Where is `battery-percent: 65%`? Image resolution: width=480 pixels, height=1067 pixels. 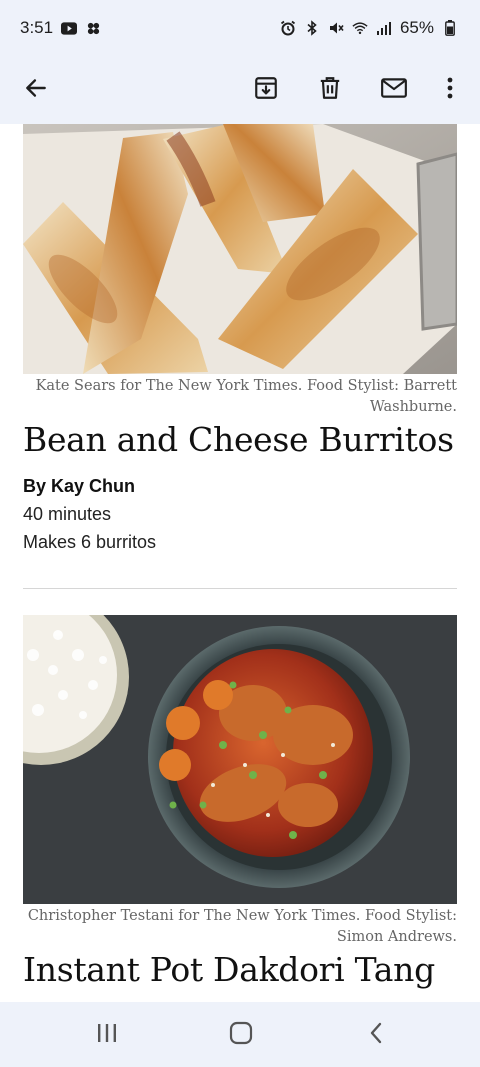
battery-percent: 65% is located at coordinates (416, 27).